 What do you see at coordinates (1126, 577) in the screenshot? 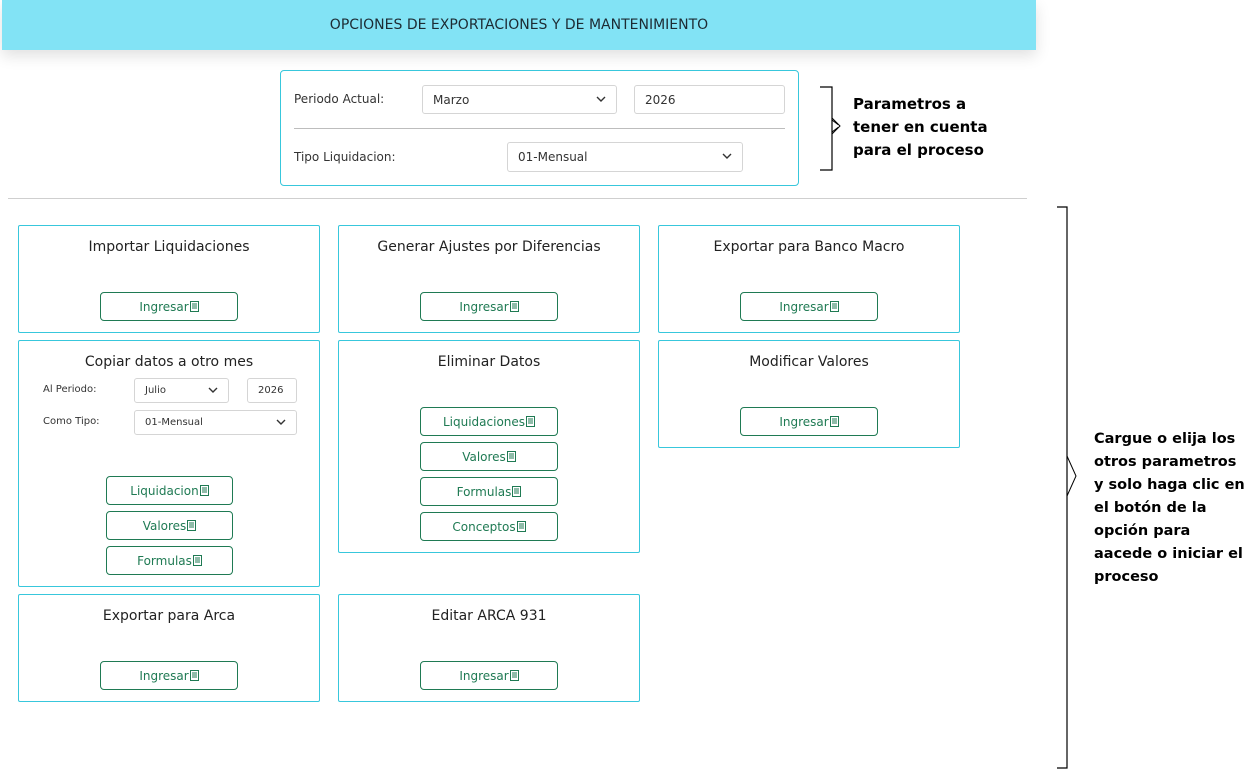
I see `options-note-line: proceso` at bounding box center [1126, 577].